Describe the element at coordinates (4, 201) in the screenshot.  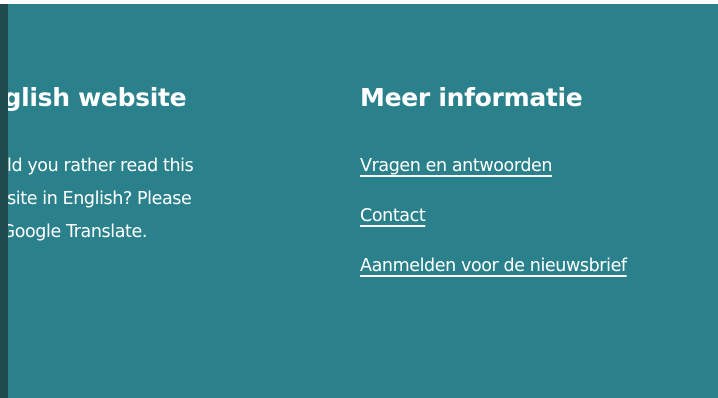
I see `left-edge-shadow` at that location.